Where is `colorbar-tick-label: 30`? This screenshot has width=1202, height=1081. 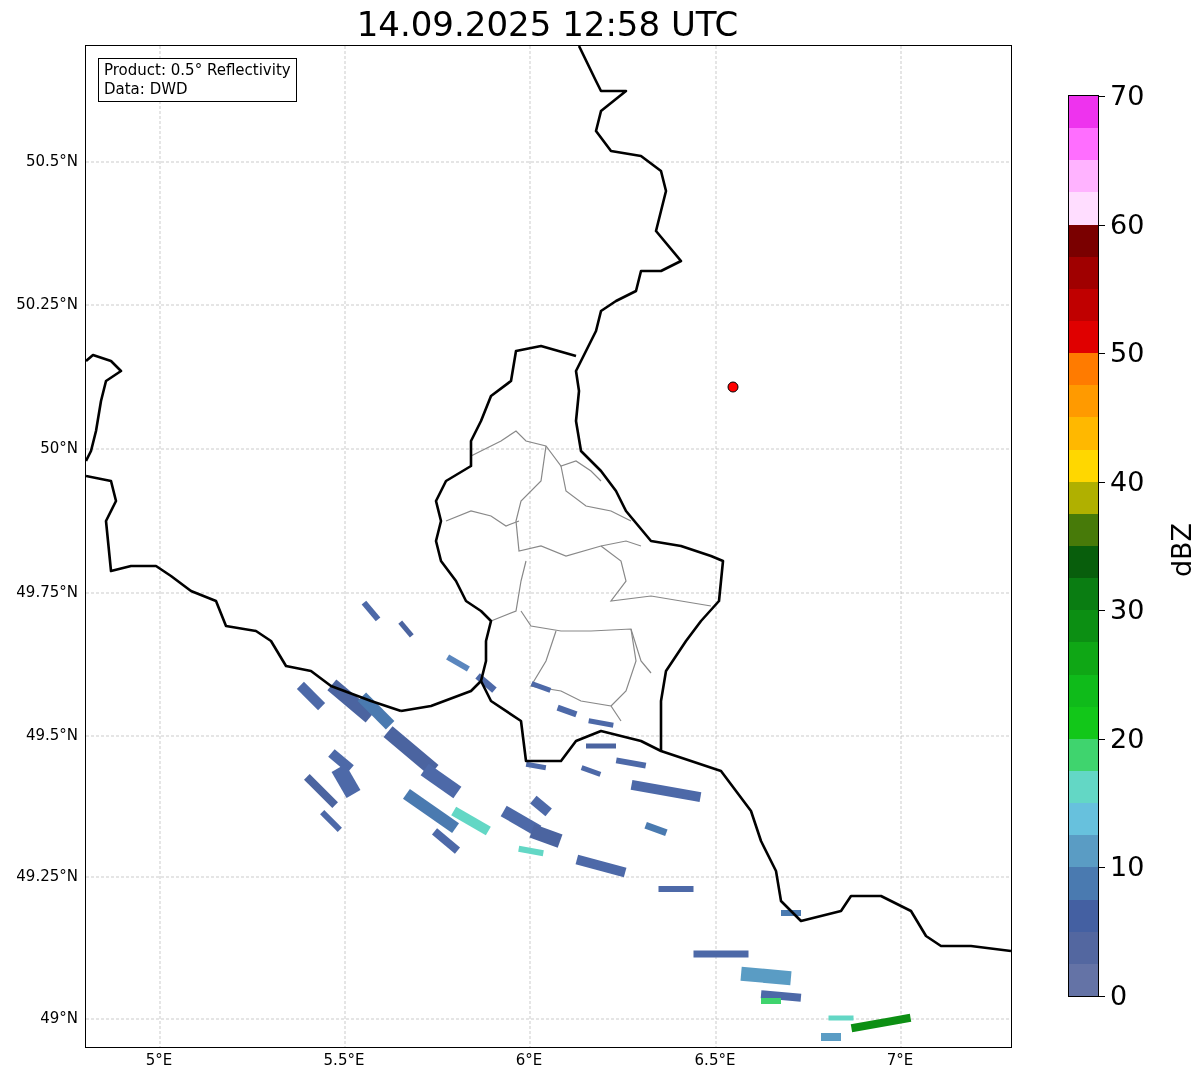 colorbar-tick-label: 30 is located at coordinates (1127, 610).